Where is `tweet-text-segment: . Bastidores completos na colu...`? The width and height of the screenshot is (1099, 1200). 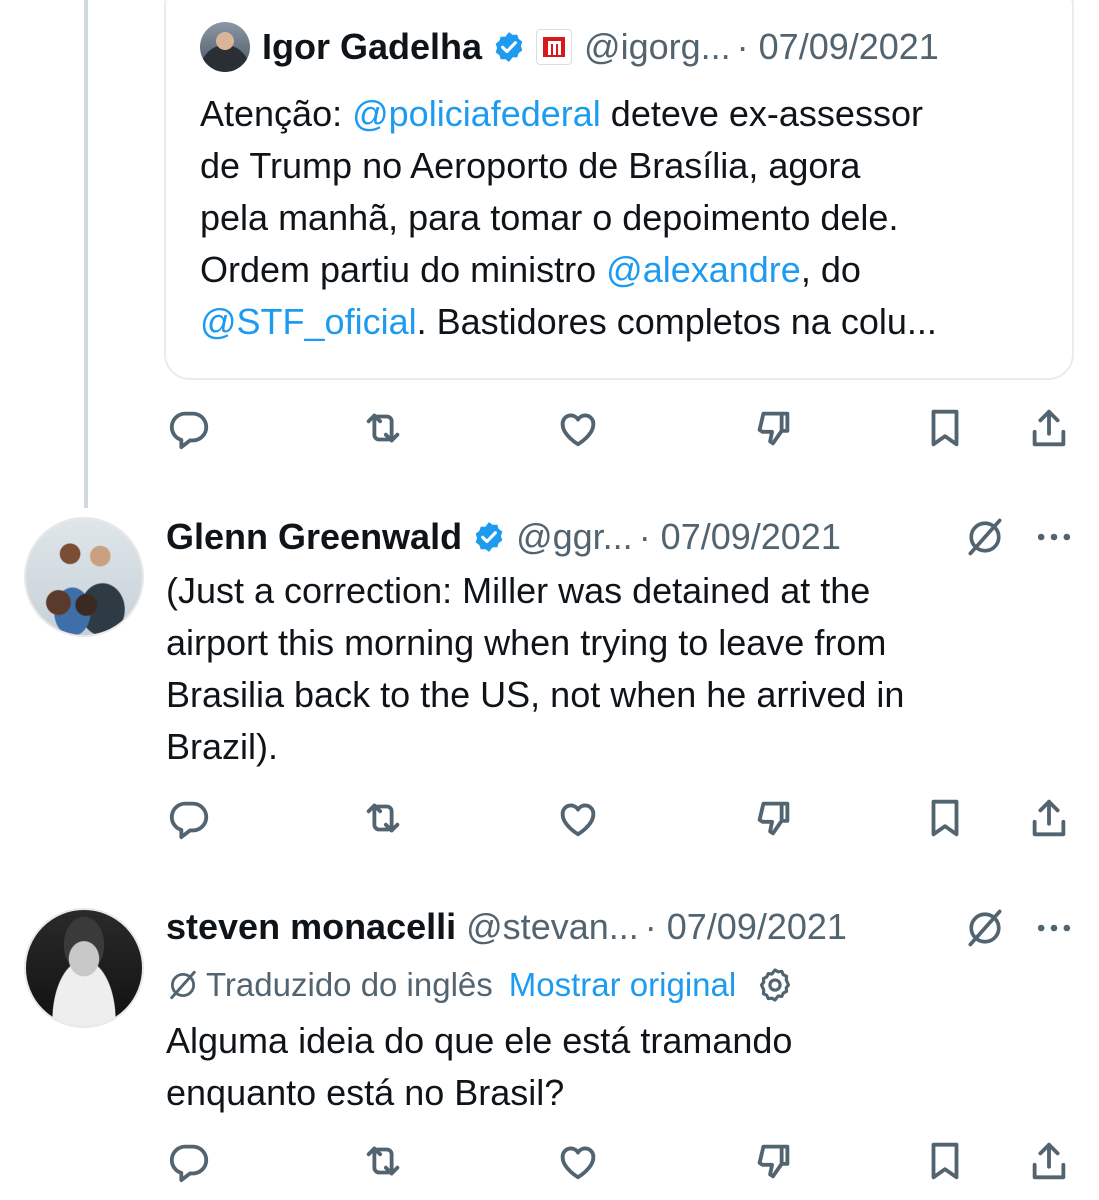 tweet-text-segment: . Bastidores completos na colu... is located at coordinates (676, 321).